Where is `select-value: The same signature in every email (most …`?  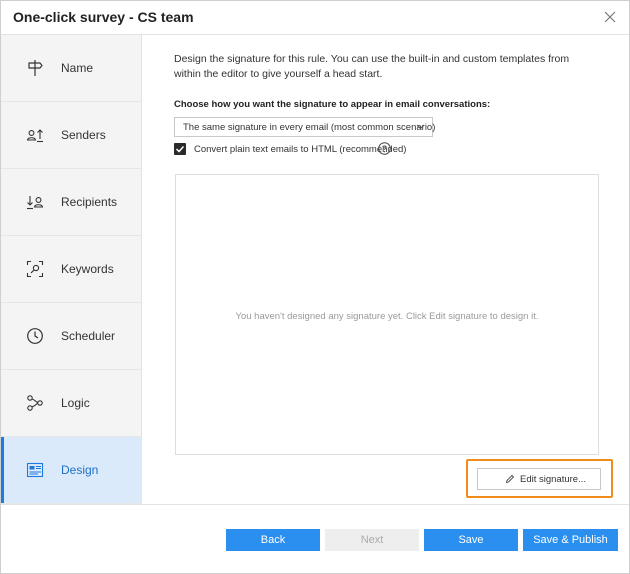
select-value: The same signature in every email (most … is located at coordinates (309, 127).